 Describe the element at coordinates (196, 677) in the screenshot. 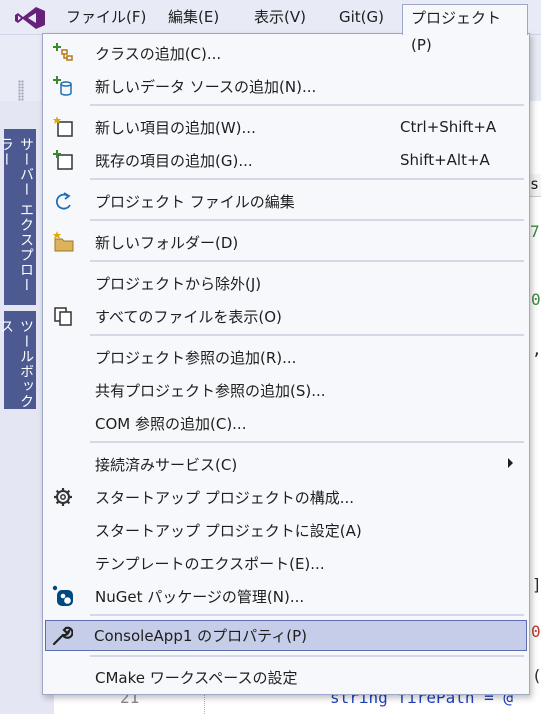

I see `menu-item-label: CMake ワークスペースの設定` at that location.